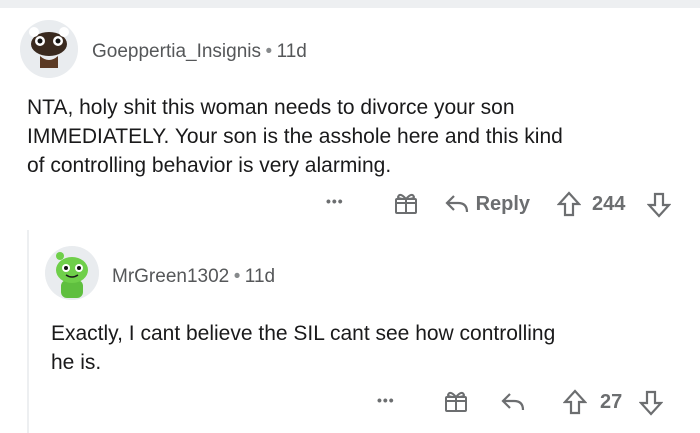  Describe the element at coordinates (609, 204) in the screenshot. I see `vote-score: 244` at that location.